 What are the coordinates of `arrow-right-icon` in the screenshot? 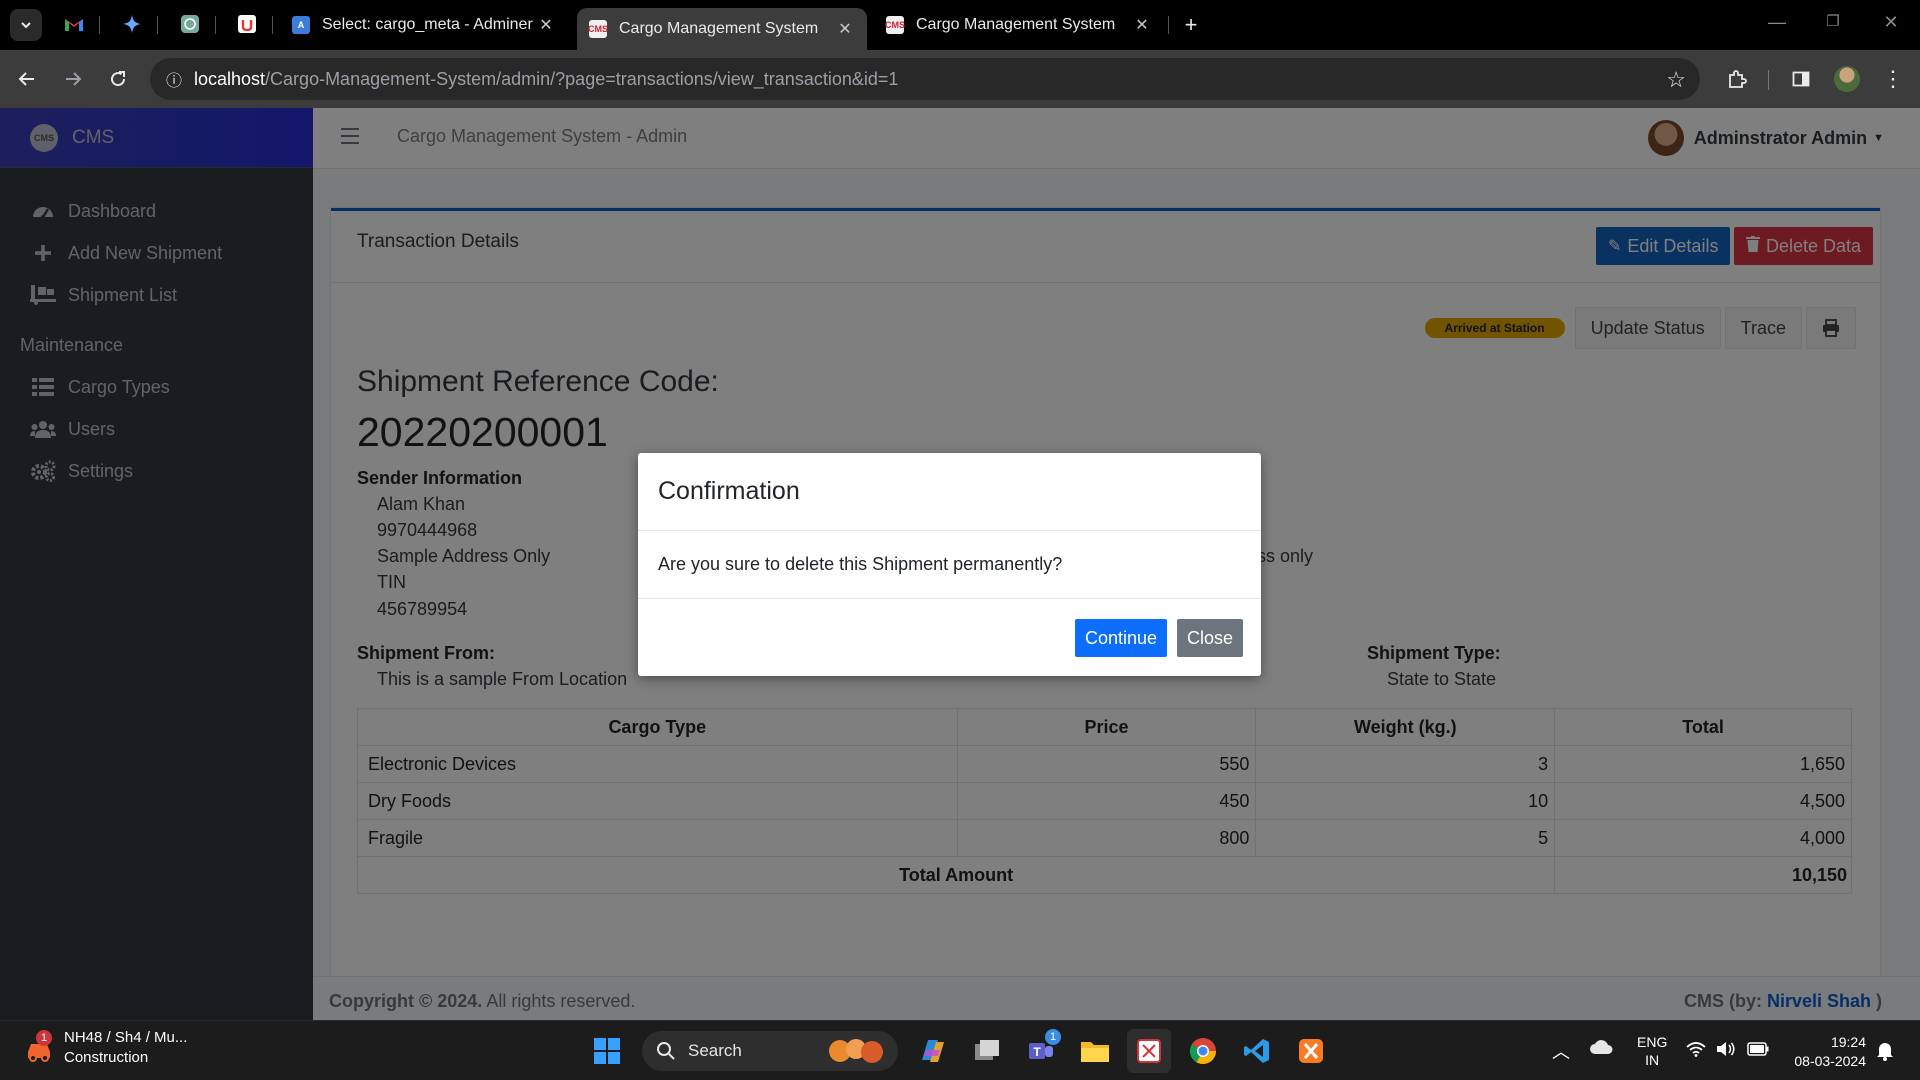 It's located at (74, 79).